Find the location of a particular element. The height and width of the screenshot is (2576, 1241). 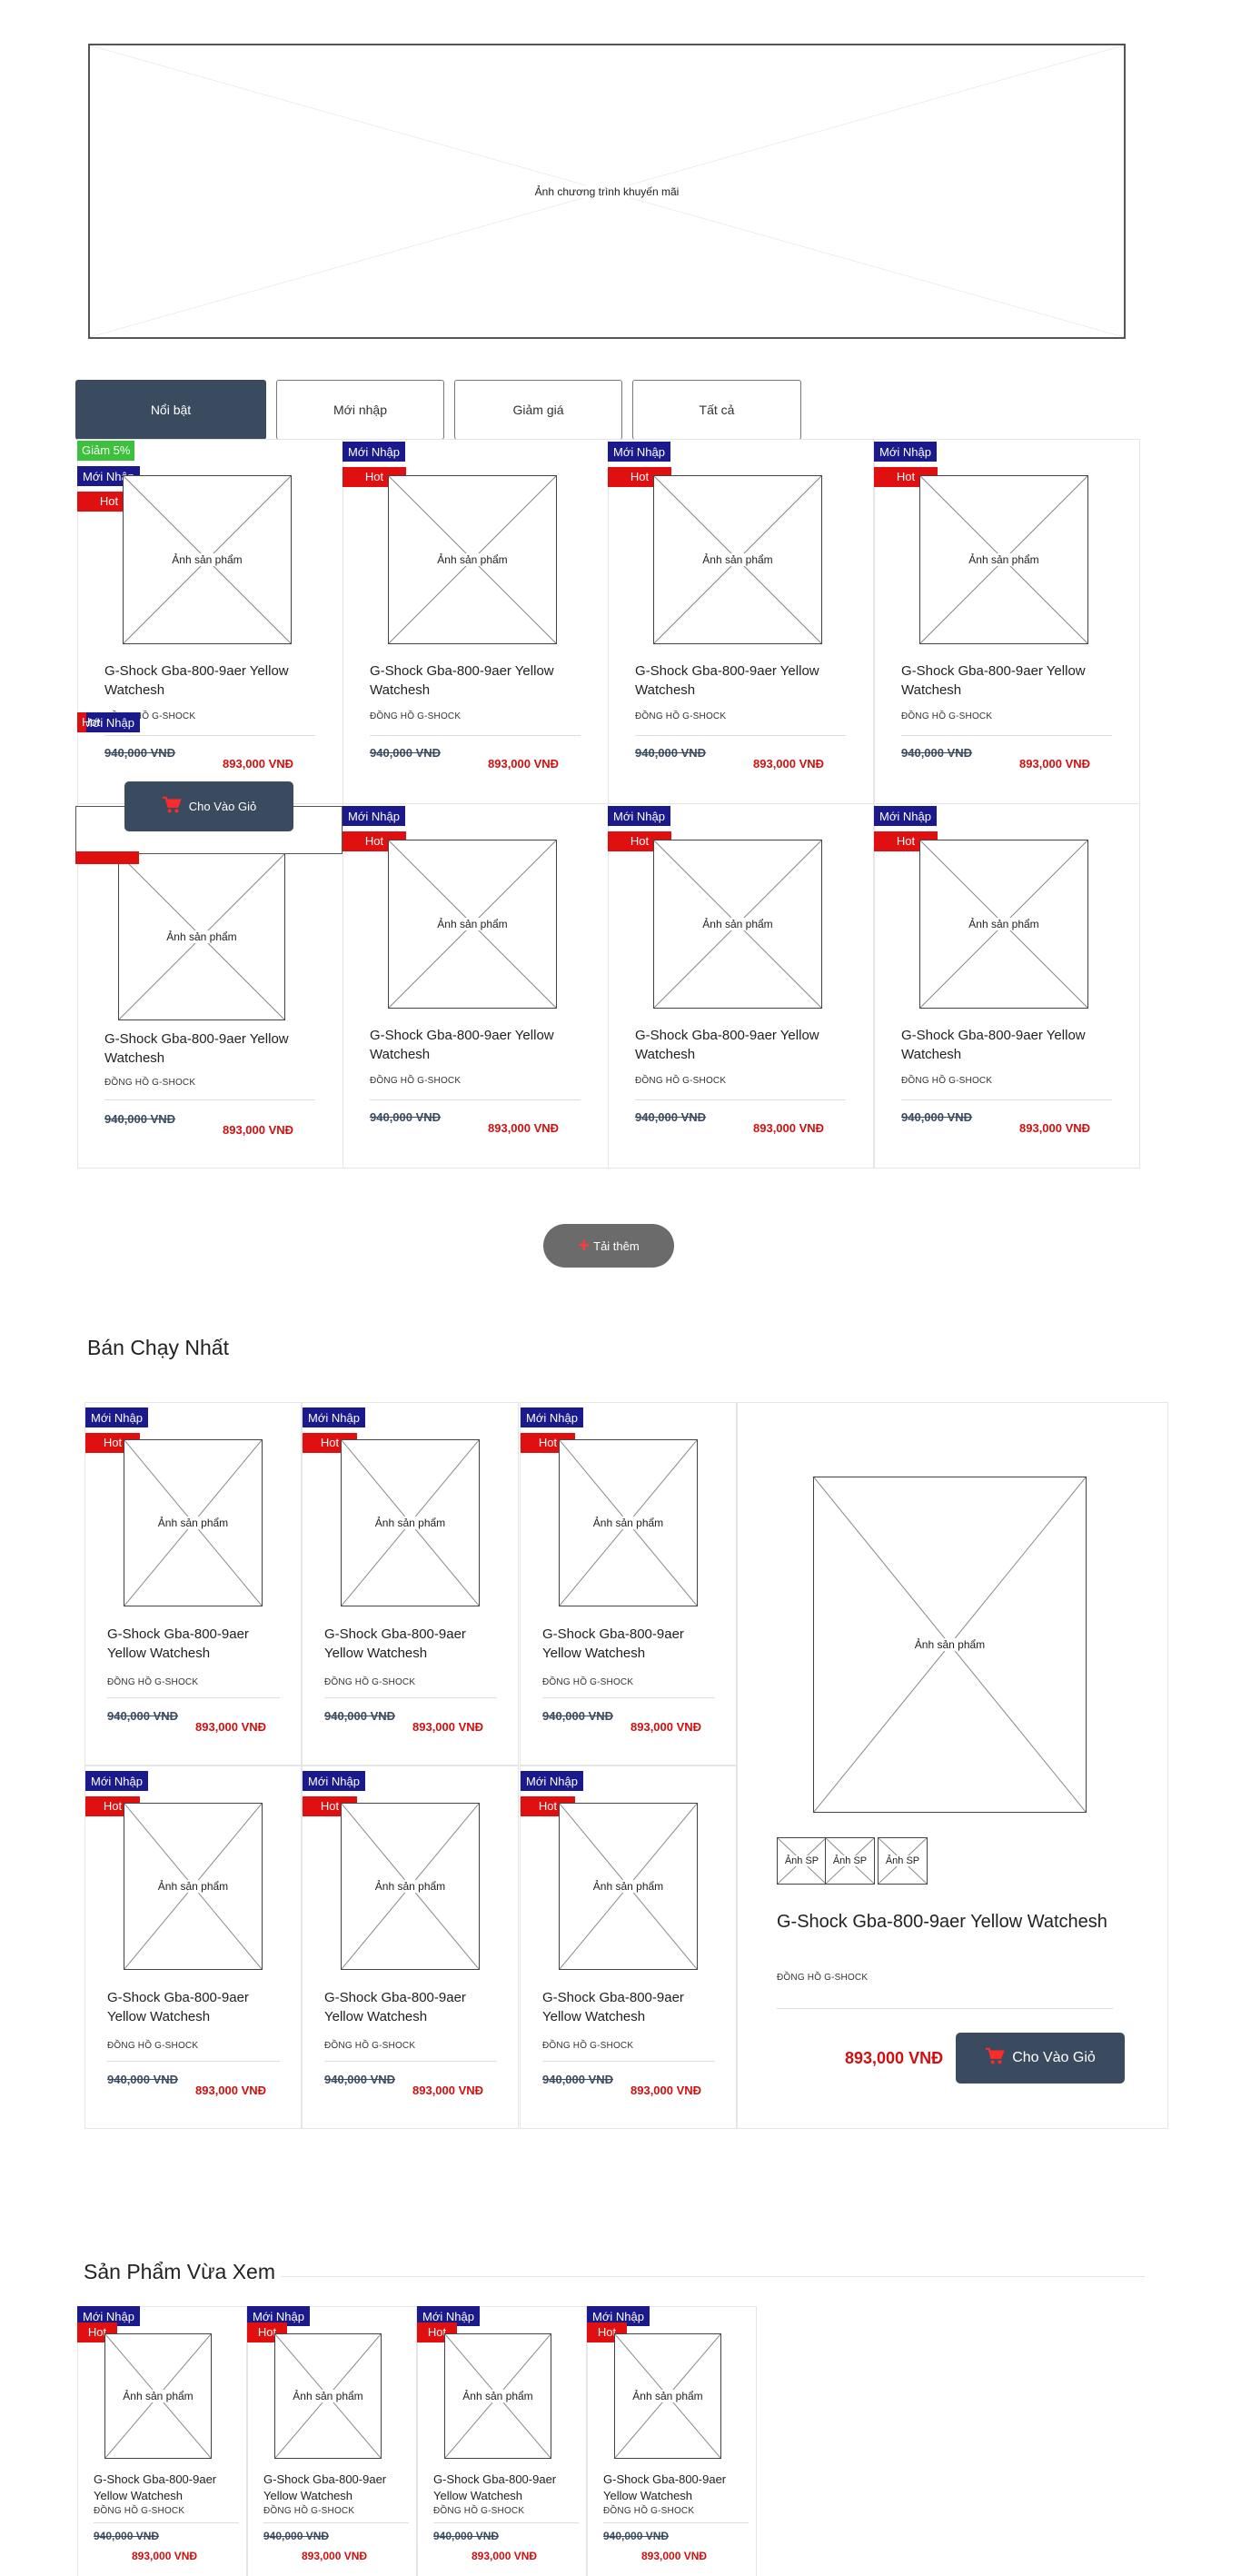

load-more-button: + Tải thêm is located at coordinates (608, 1246).